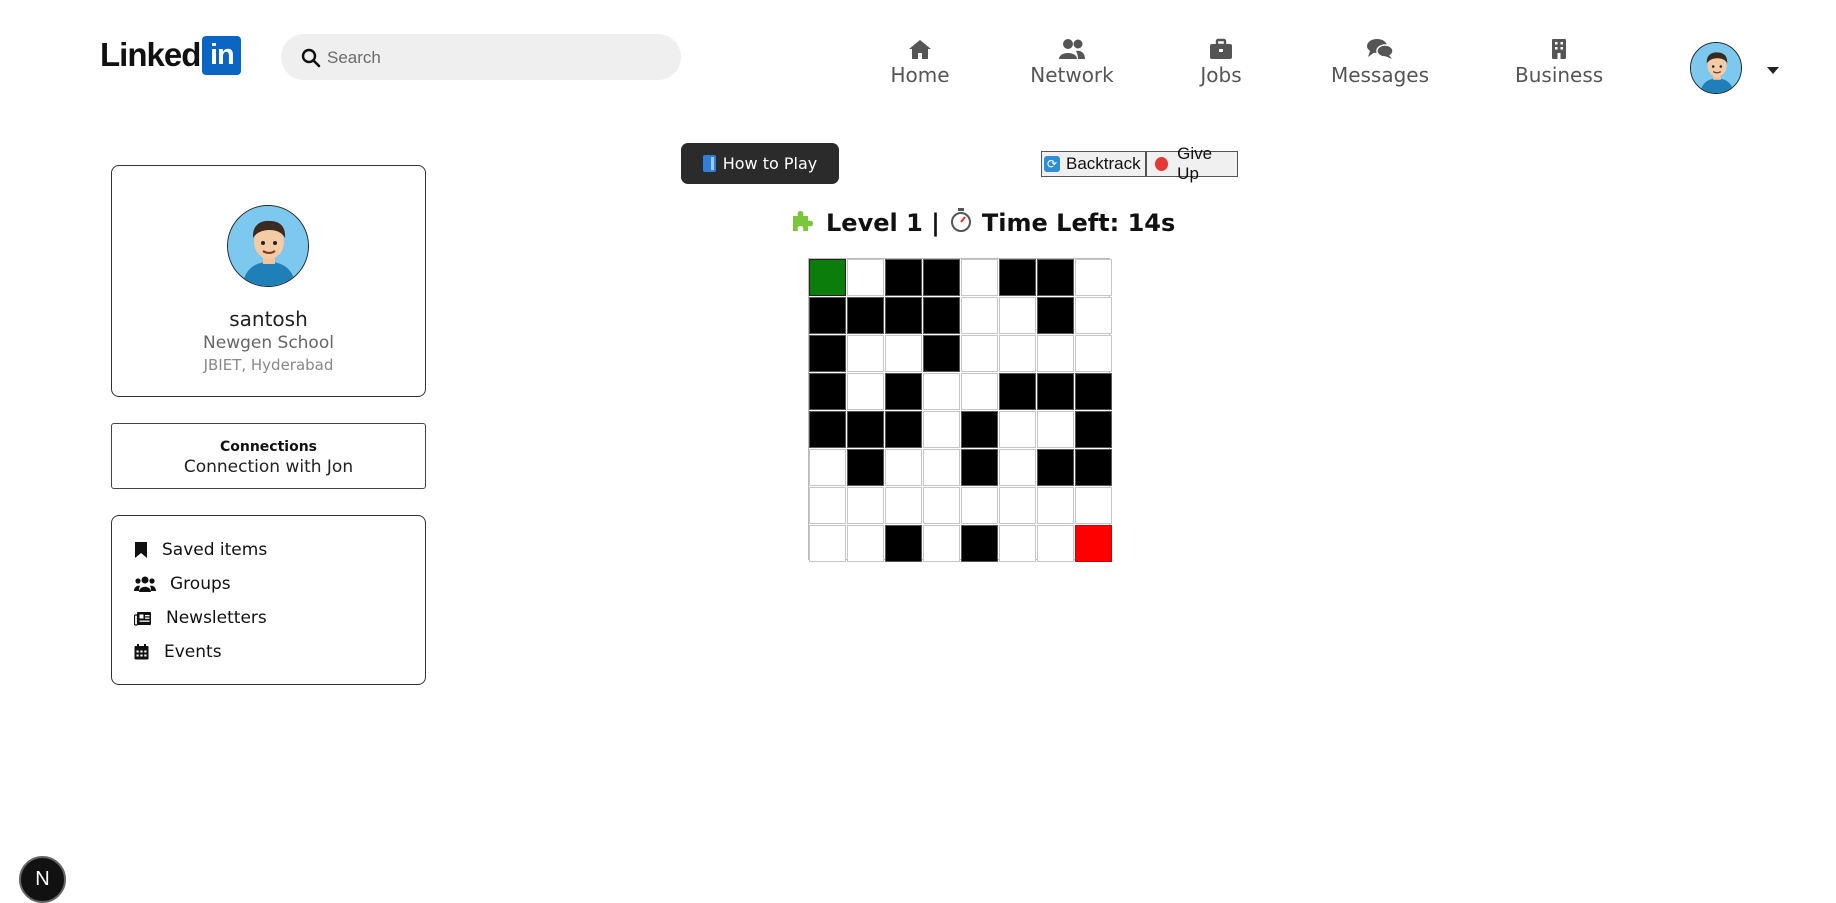 The width and height of the screenshot is (1836, 903). Describe the element at coordinates (1716, 68) in the screenshot. I see `avatar` at that location.